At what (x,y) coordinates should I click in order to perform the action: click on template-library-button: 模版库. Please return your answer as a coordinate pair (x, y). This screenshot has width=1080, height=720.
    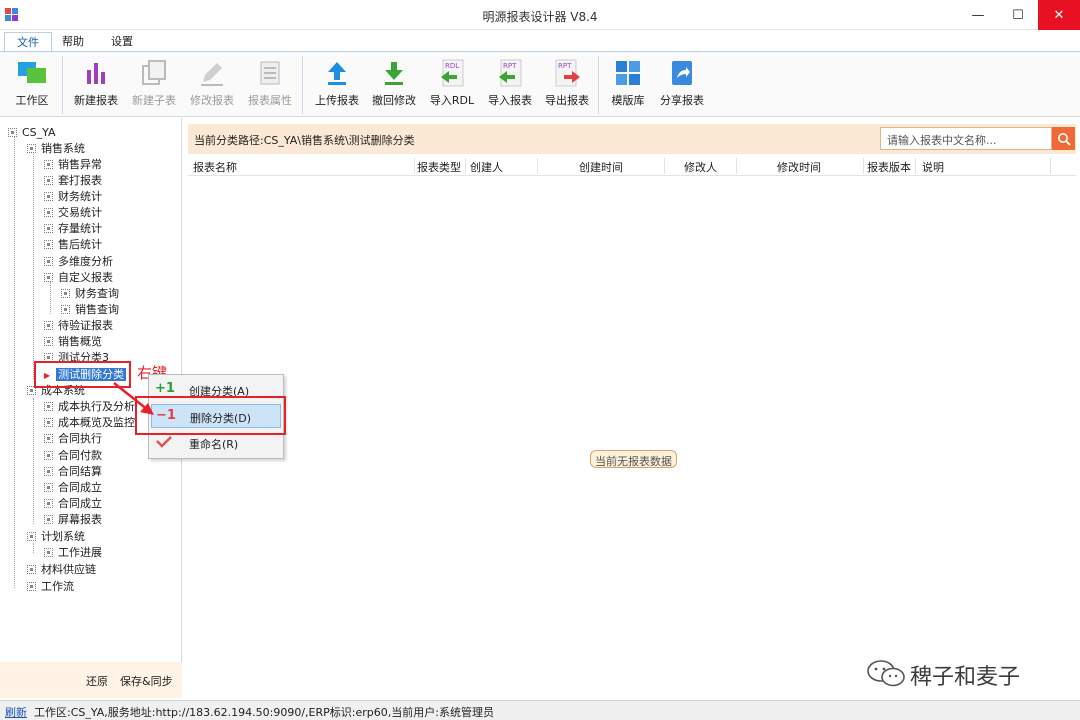
    Looking at the image, I should click on (628, 85).